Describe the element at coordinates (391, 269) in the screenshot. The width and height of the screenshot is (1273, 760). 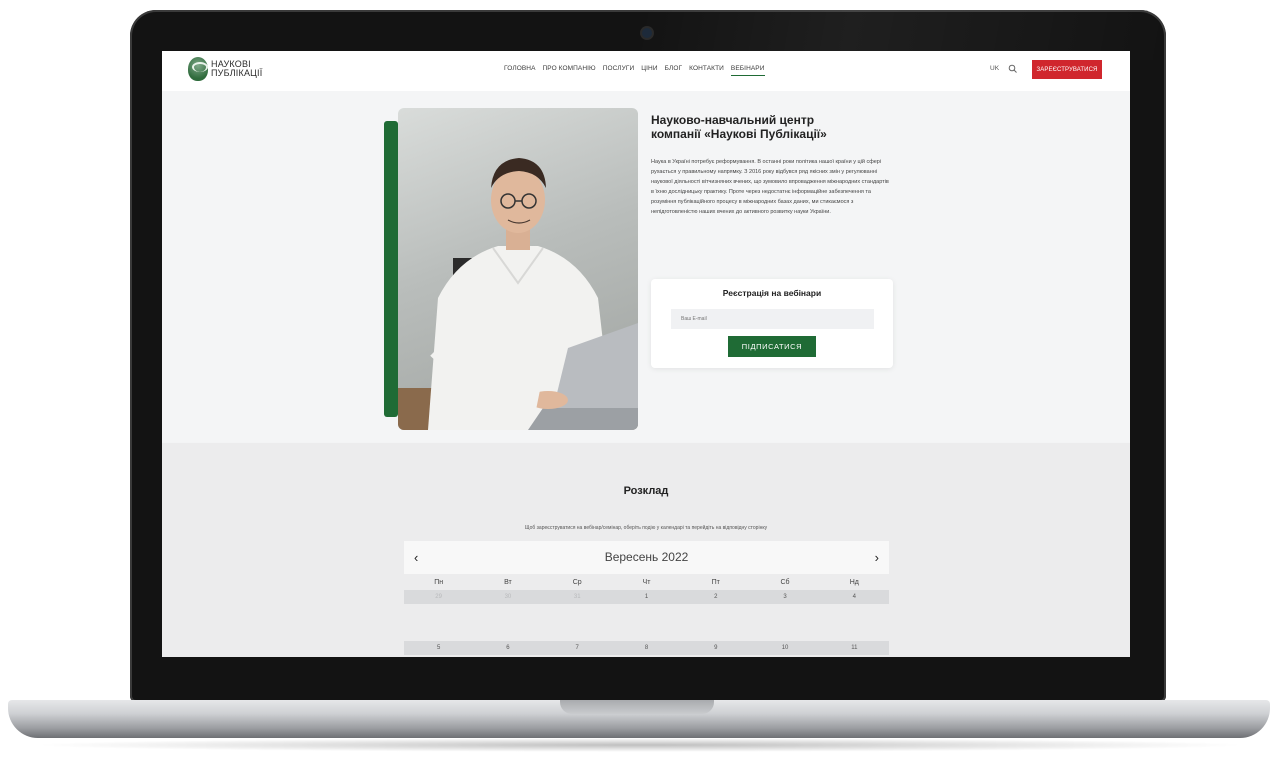
I see `accent-bar` at that location.